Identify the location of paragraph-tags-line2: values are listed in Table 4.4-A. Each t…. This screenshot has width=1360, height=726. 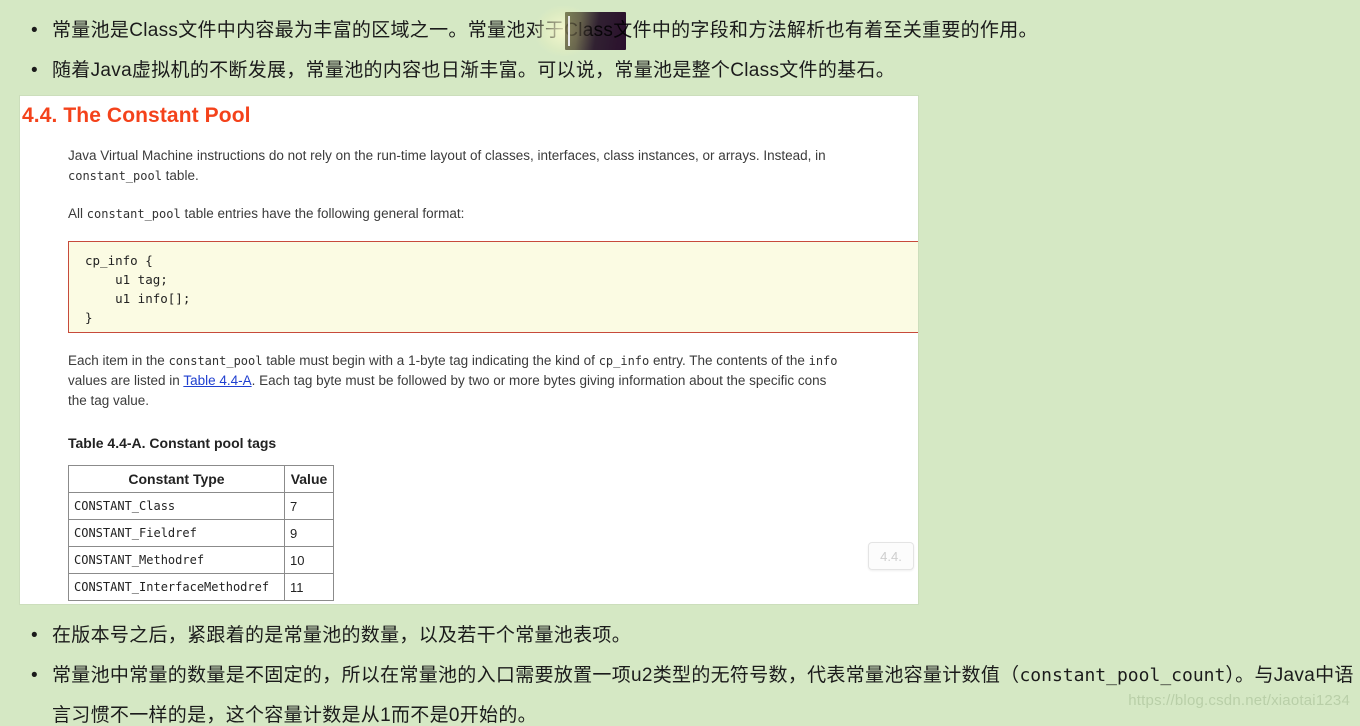
(493, 381).